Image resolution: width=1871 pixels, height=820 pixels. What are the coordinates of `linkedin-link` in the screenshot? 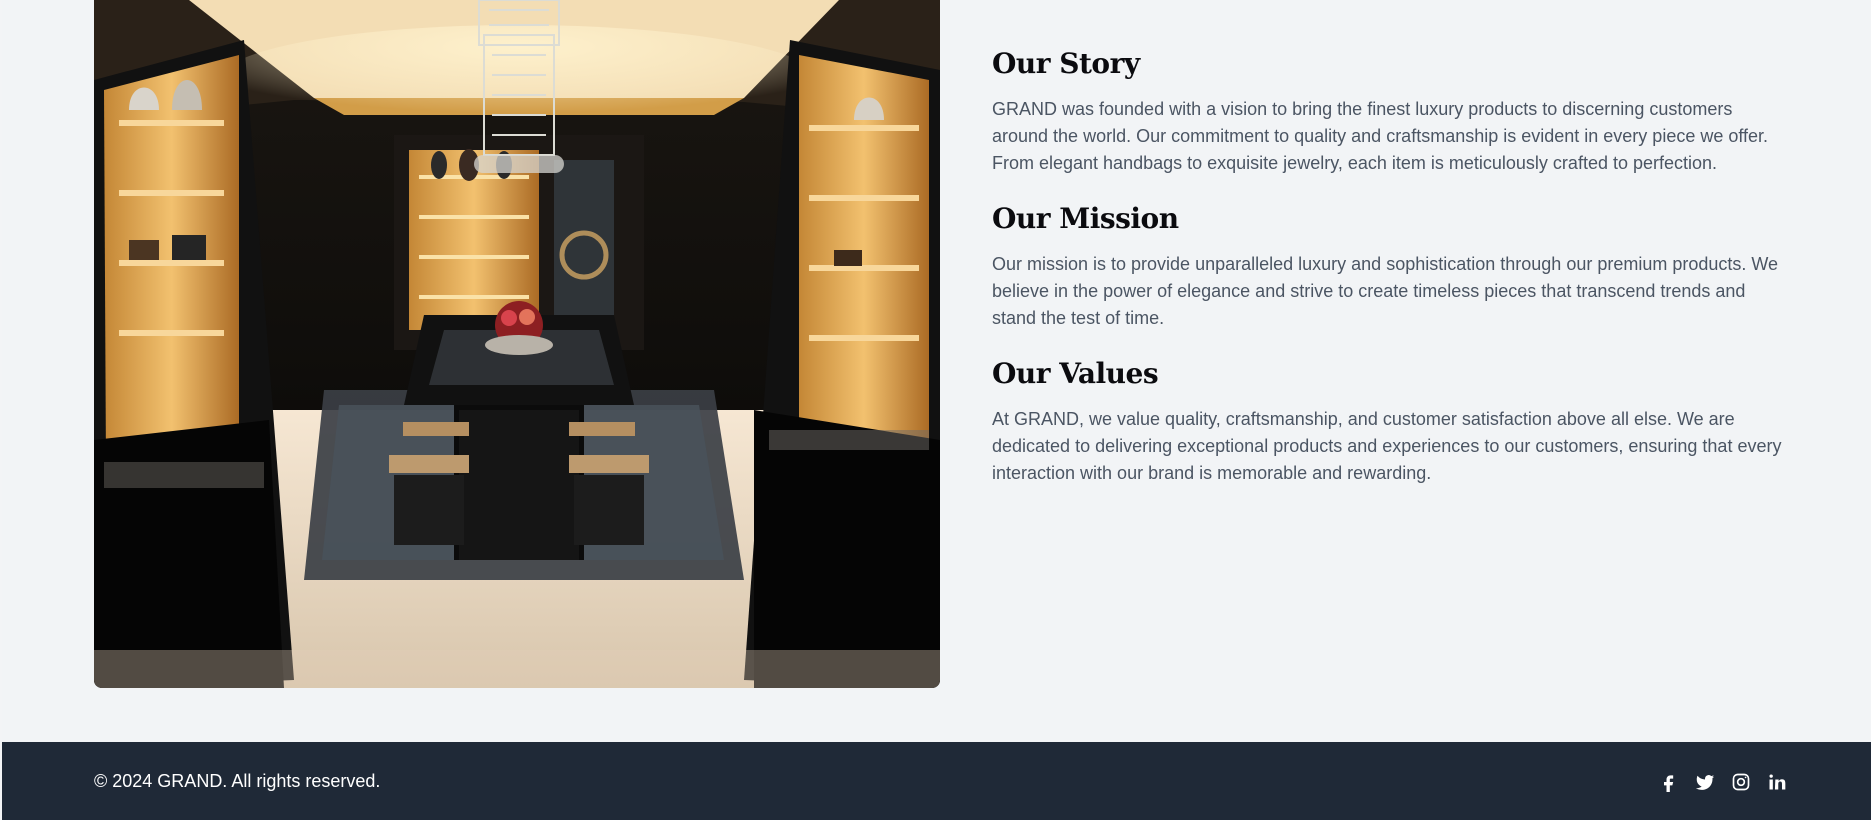 It's located at (1777, 782).